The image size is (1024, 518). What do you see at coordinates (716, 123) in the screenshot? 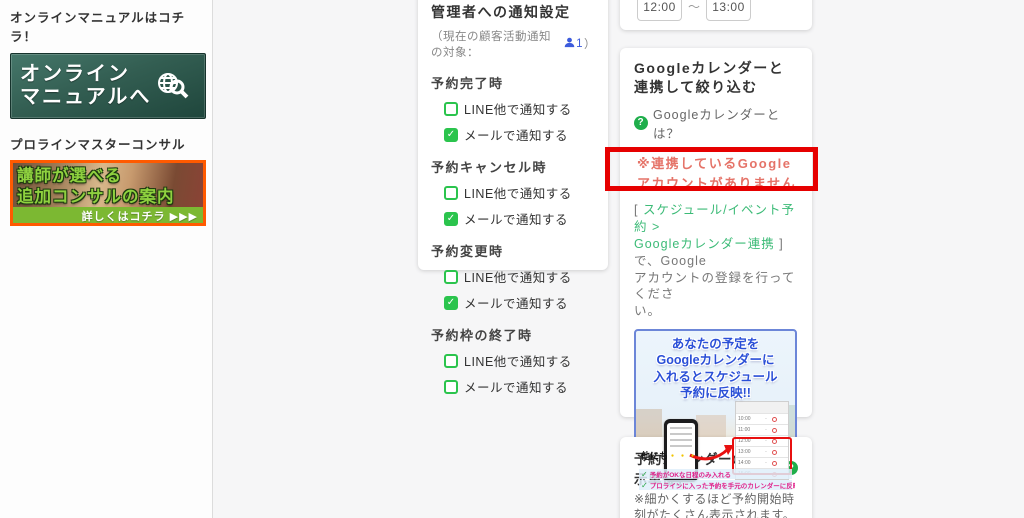
I see `google-calendar-help-link: ? Googleカレンダーとは？` at bounding box center [716, 123].